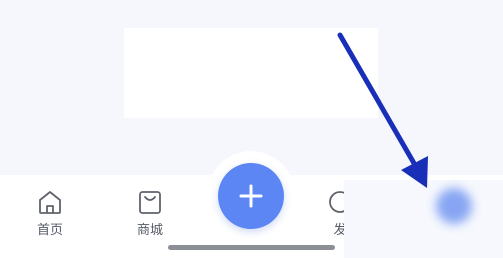 The image size is (503, 258). I want to click on shopping-bag-icon, so click(150, 202).